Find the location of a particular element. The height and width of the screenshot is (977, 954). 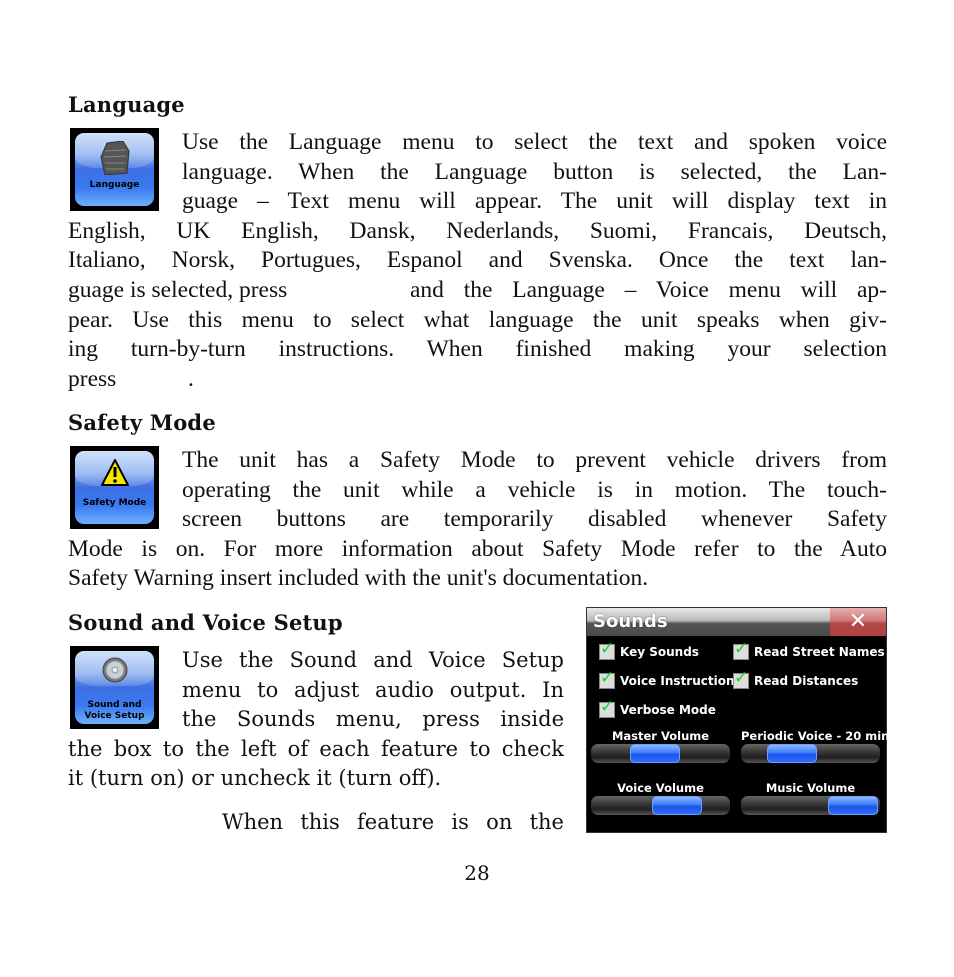

periodic-voice-slider is located at coordinates (810, 753).